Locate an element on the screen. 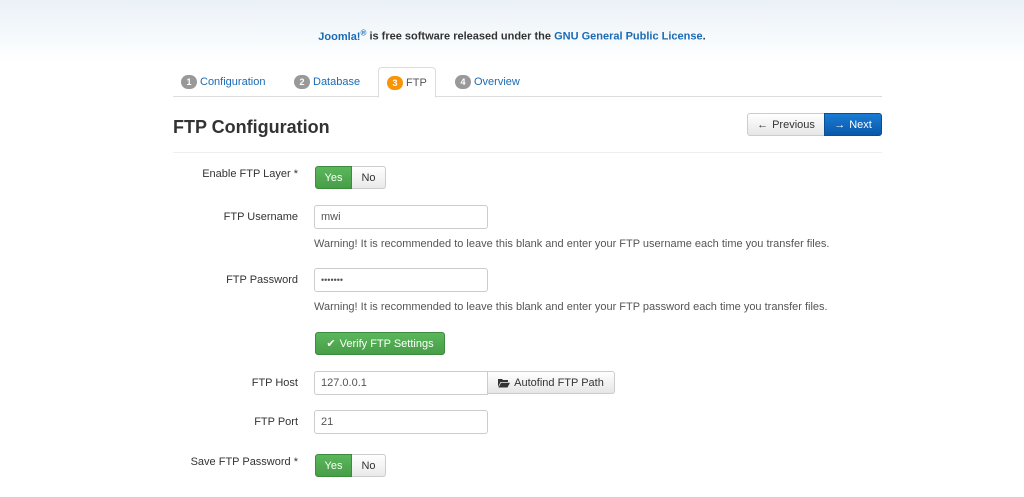  title-divider is located at coordinates (527, 152).